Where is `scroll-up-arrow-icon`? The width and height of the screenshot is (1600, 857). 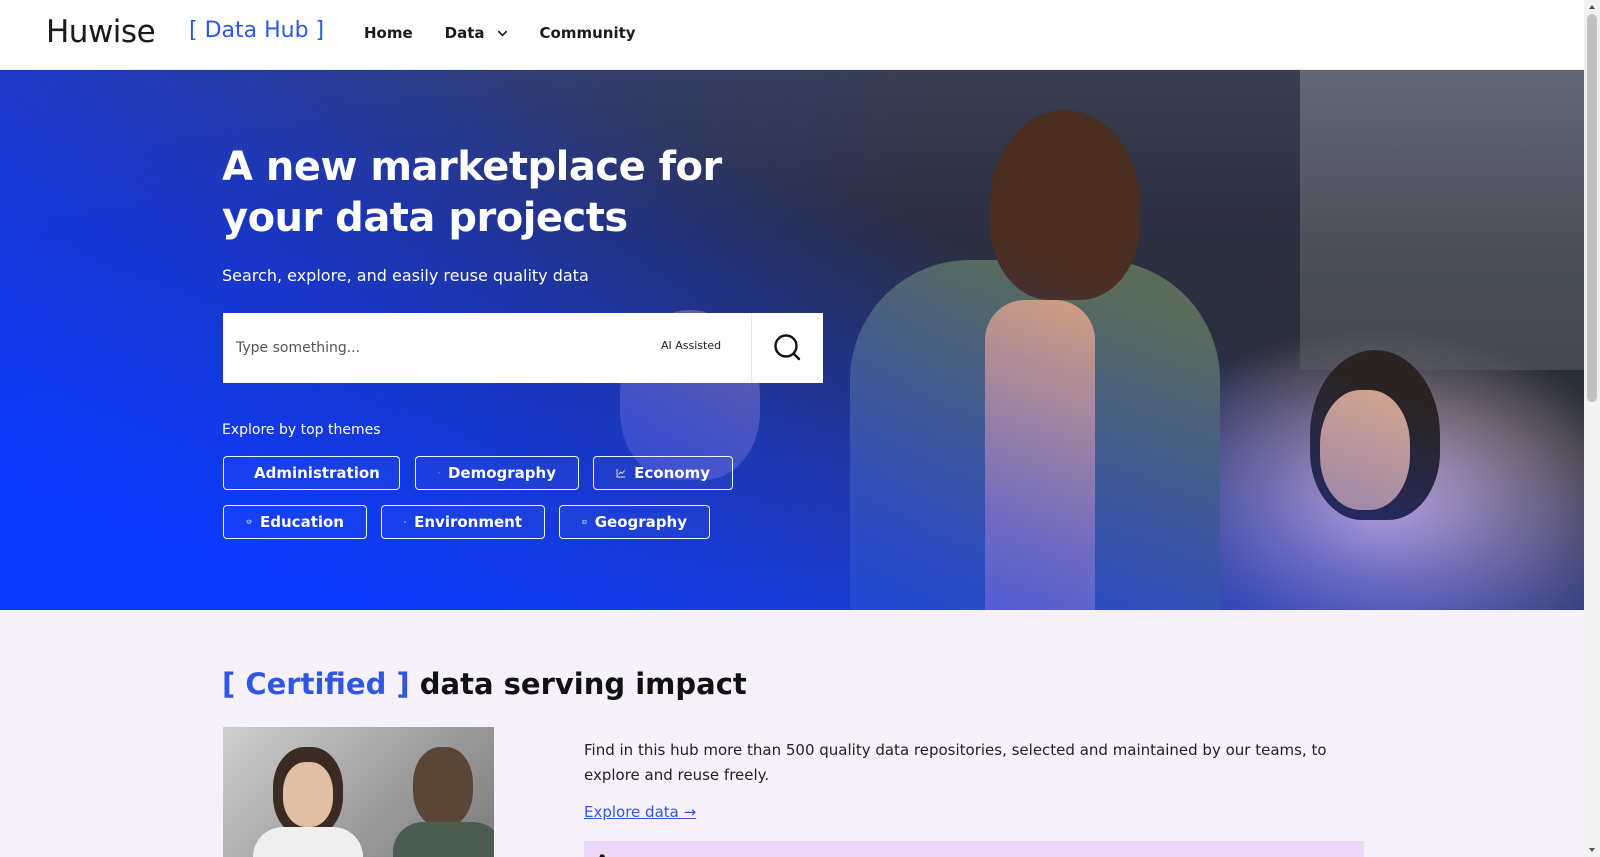
scroll-up-arrow-icon is located at coordinates (1592, 7).